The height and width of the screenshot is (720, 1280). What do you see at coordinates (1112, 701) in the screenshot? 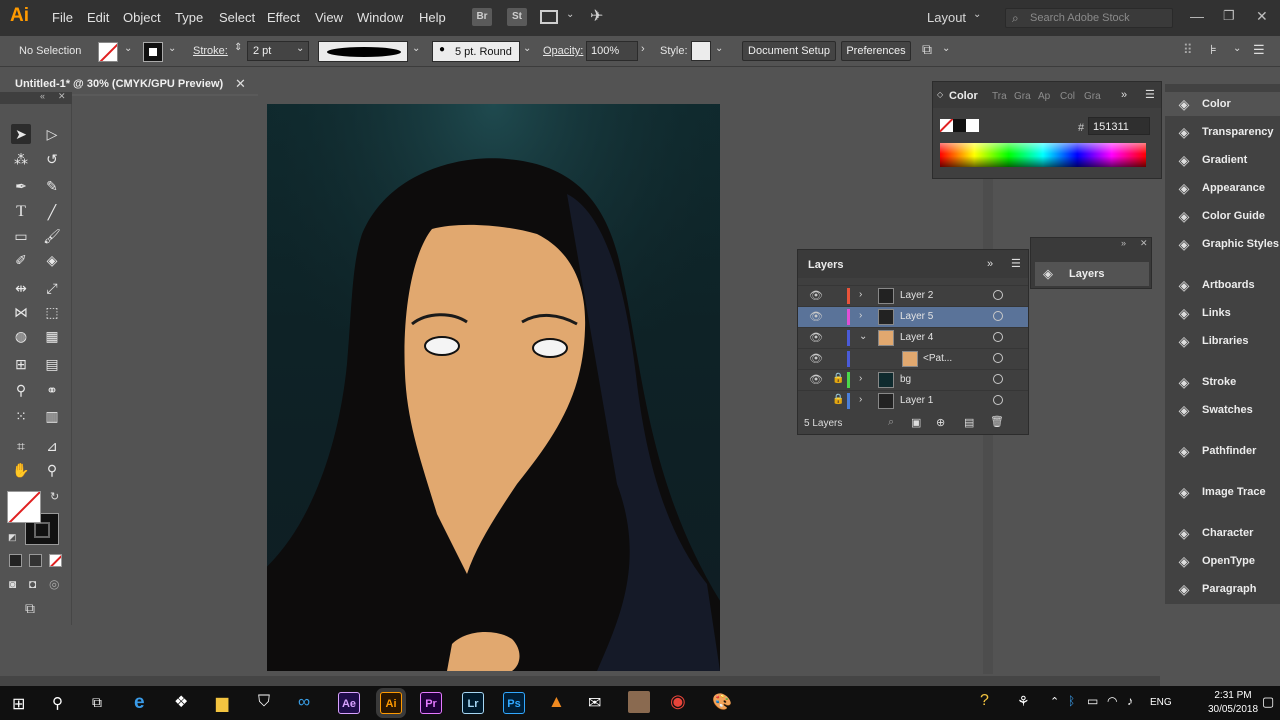
I see `wifi-icon: ◠` at bounding box center [1112, 701].